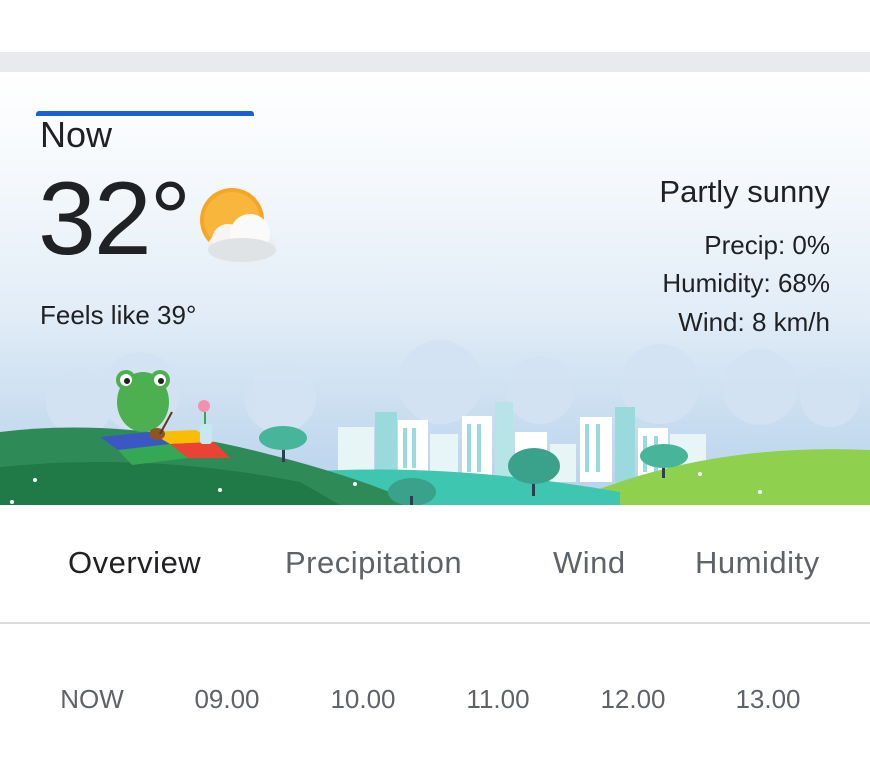 The image size is (870, 773). Describe the element at coordinates (757, 563) in the screenshot. I see `tab-humidity: Humidity` at that location.